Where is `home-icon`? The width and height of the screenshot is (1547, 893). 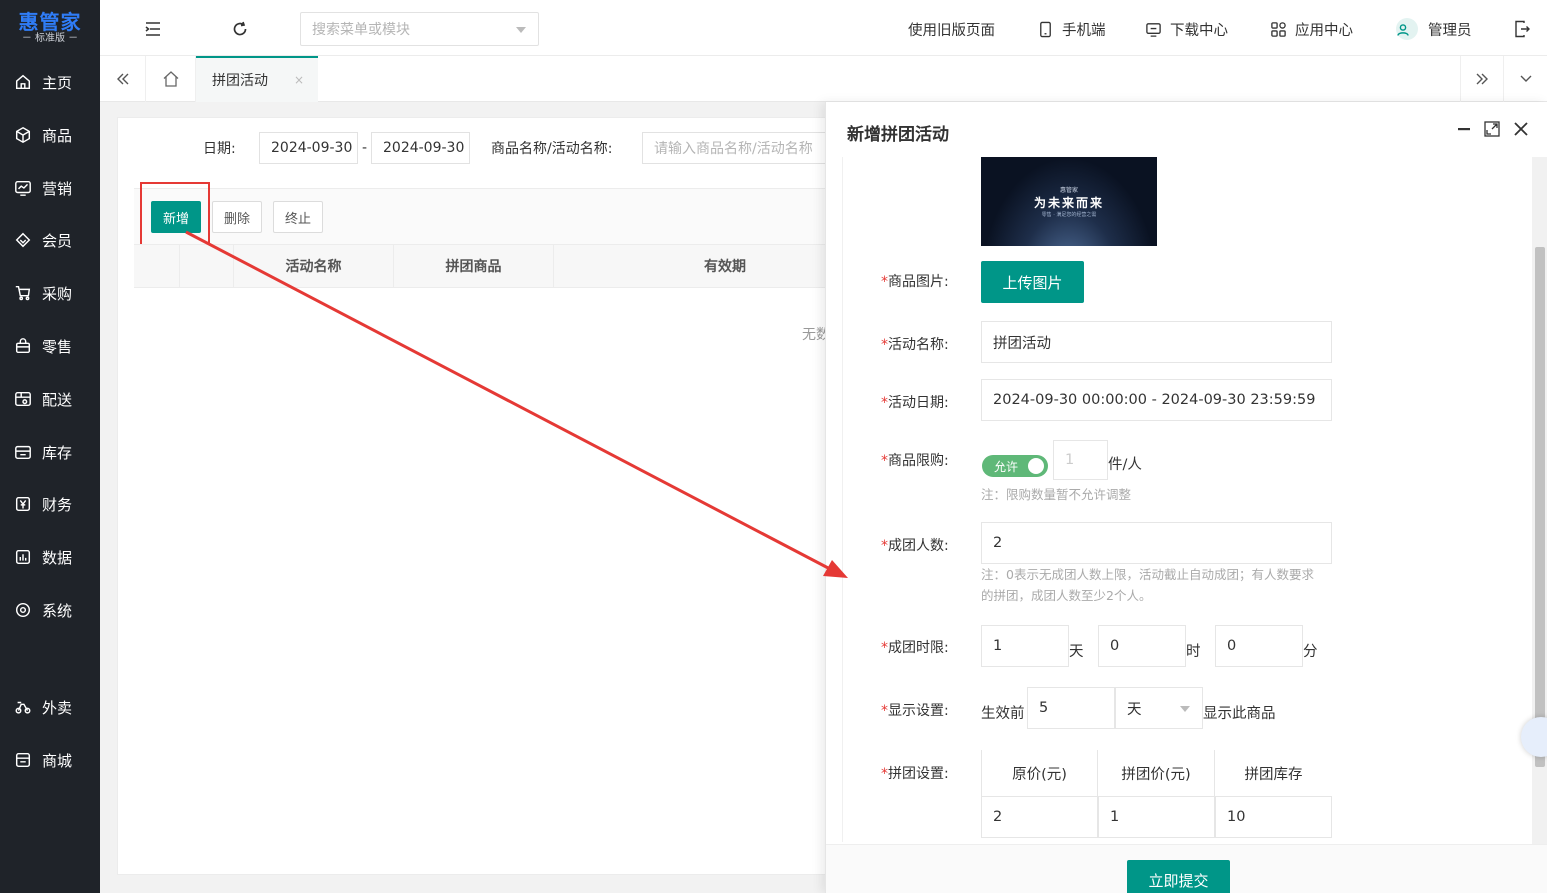 home-icon is located at coordinates (23, 82).